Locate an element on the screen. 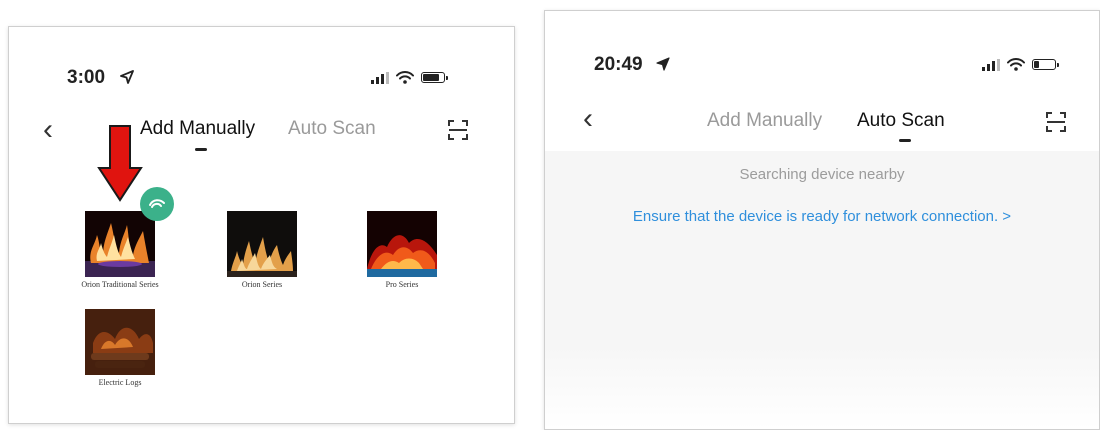  electric-logs-thumbnail is located at coordinates (120, 342).